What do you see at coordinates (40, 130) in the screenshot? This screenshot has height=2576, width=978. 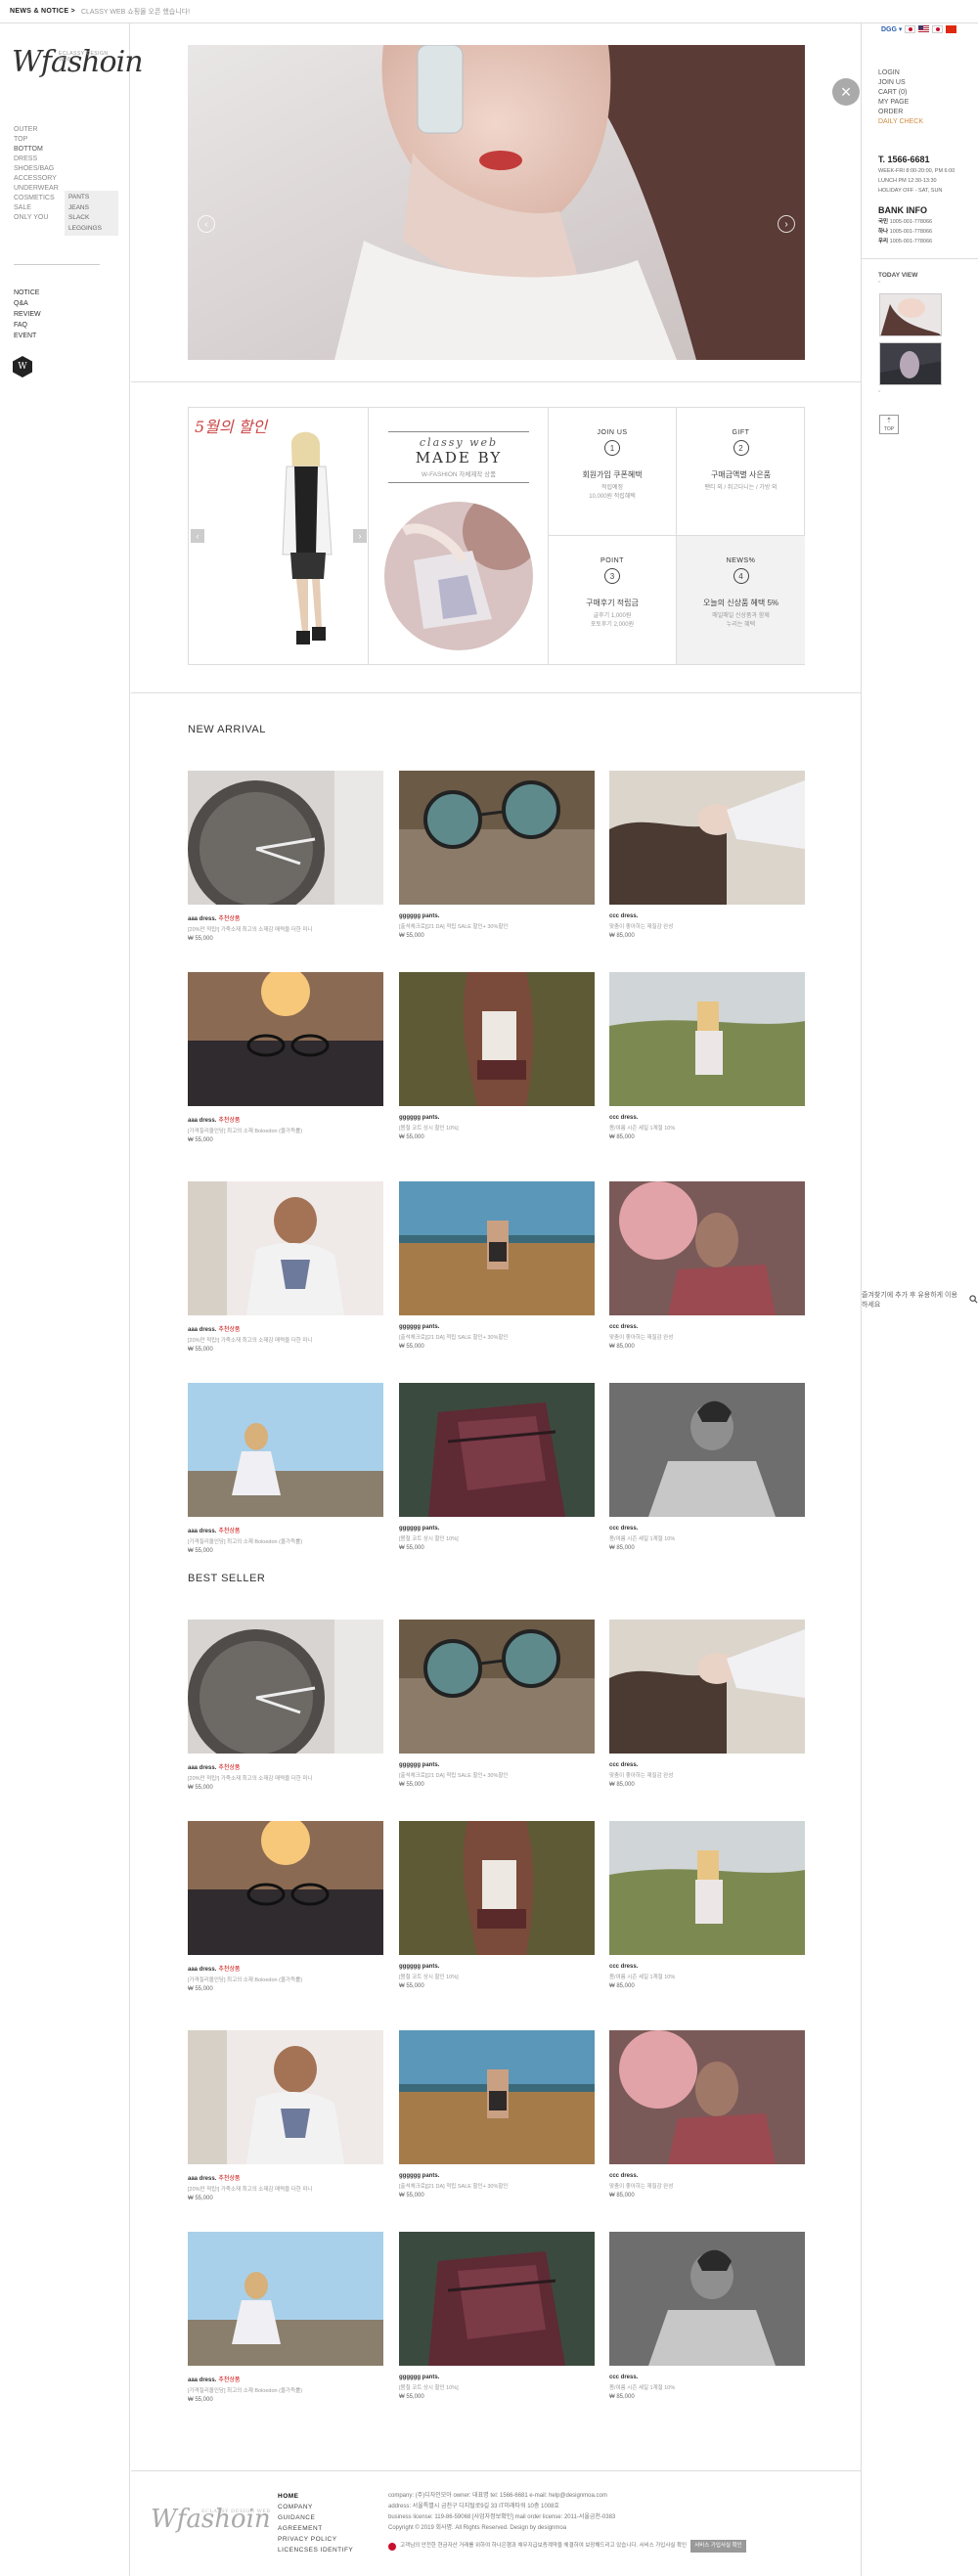 I see `category-item-outer: OUTER` at bounding box center [40, 130].